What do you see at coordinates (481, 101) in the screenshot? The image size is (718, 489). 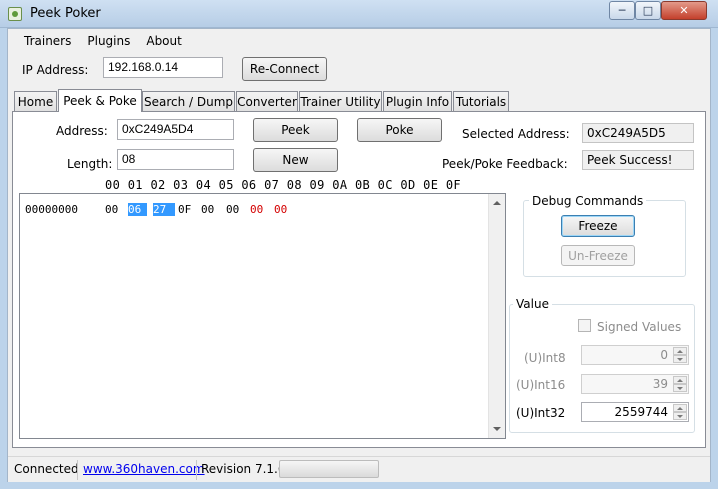 I see `tab-tutorials: Tutorials` at bounding box center [481, 101].